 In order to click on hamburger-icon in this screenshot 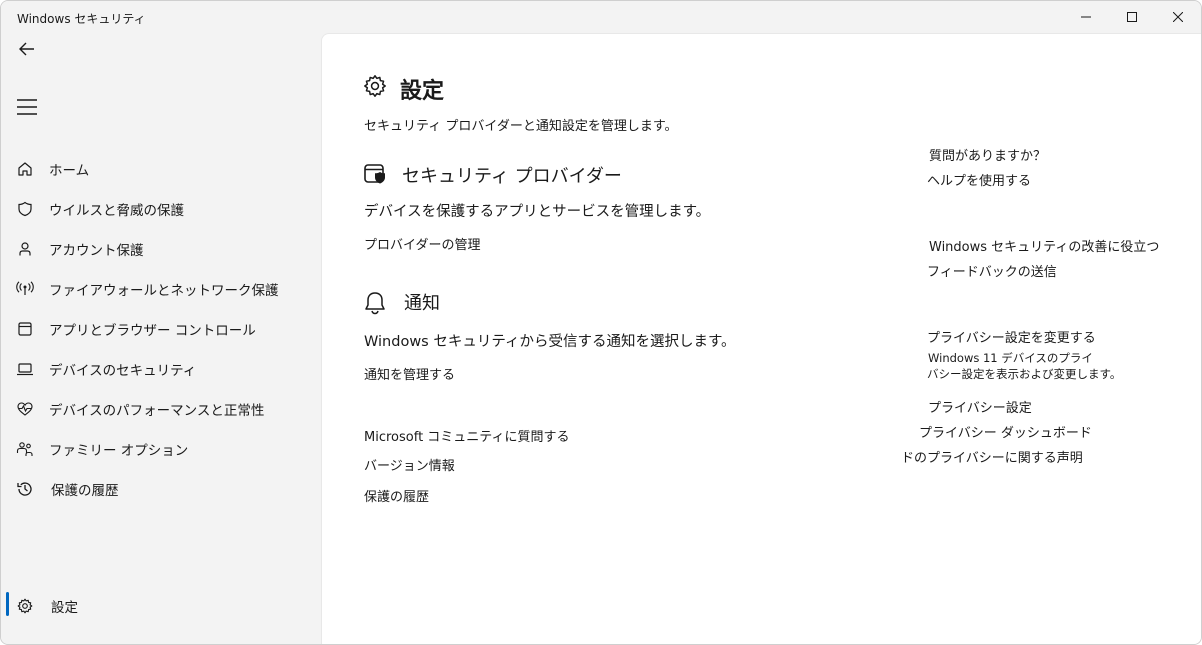, I will do `click(27, 107)`.